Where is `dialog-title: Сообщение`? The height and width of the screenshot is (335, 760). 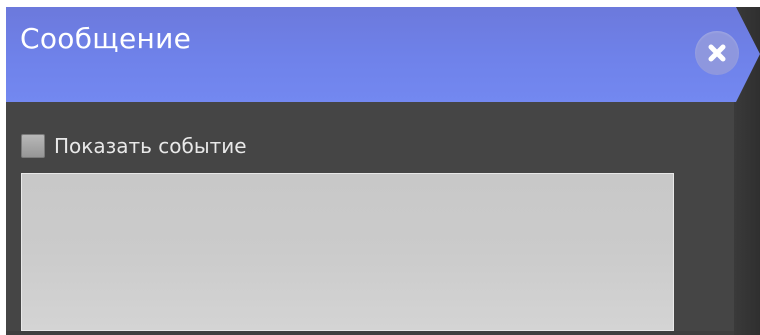
dialog-title: Сообщение is located at coordinates (106, 38).